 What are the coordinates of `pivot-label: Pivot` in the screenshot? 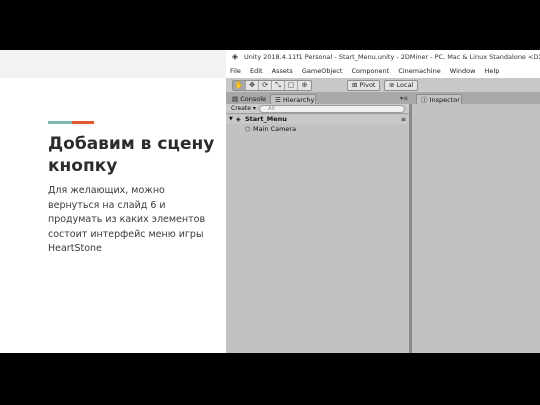 It's located at (367, 85).